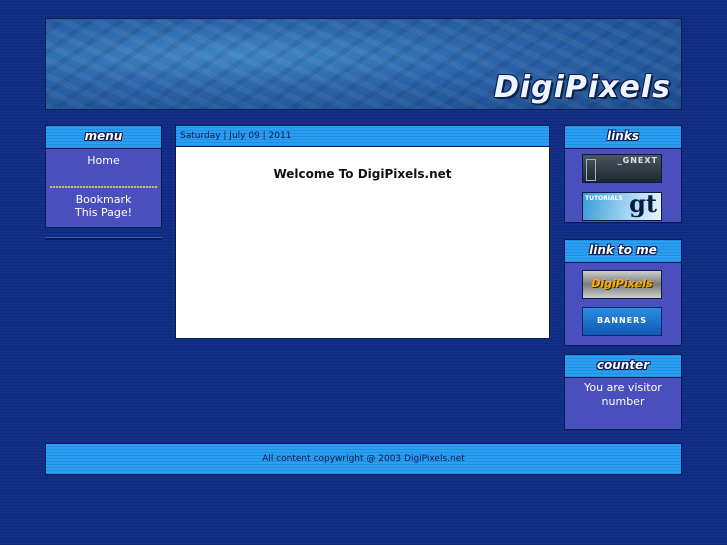 The width and height of the screenshot is (727, 545). I want to click on gt-label: gt, so click(643, 205).